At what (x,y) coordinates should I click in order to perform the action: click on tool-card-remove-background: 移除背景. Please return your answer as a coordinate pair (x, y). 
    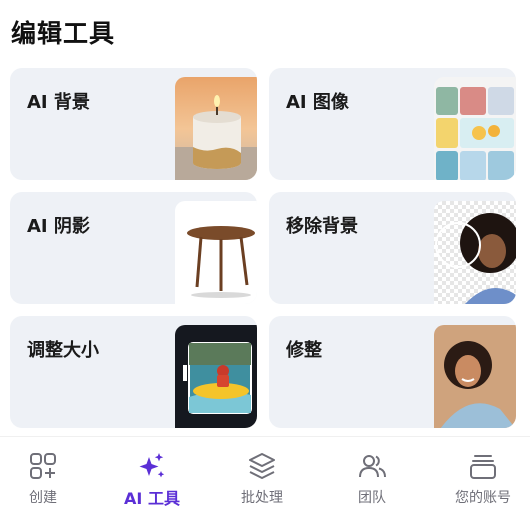
    Looking at the image, I should click on (392, 248).